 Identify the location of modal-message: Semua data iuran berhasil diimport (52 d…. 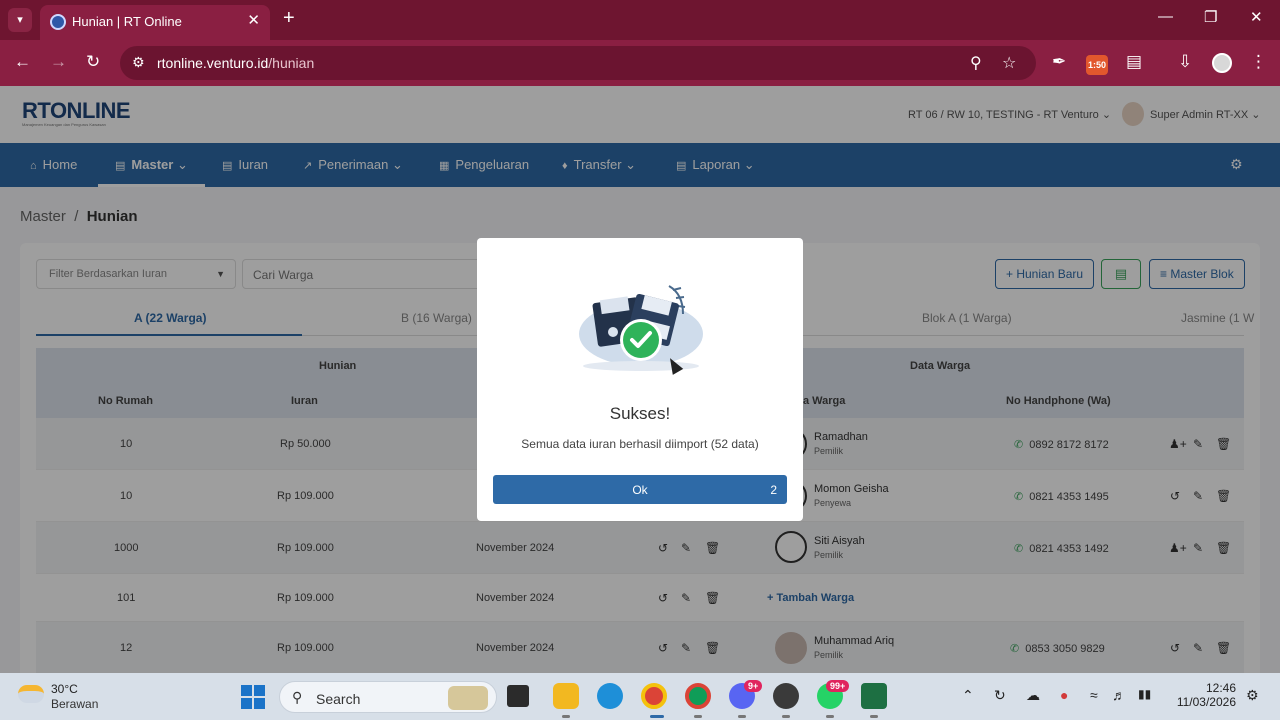
(640, 444).